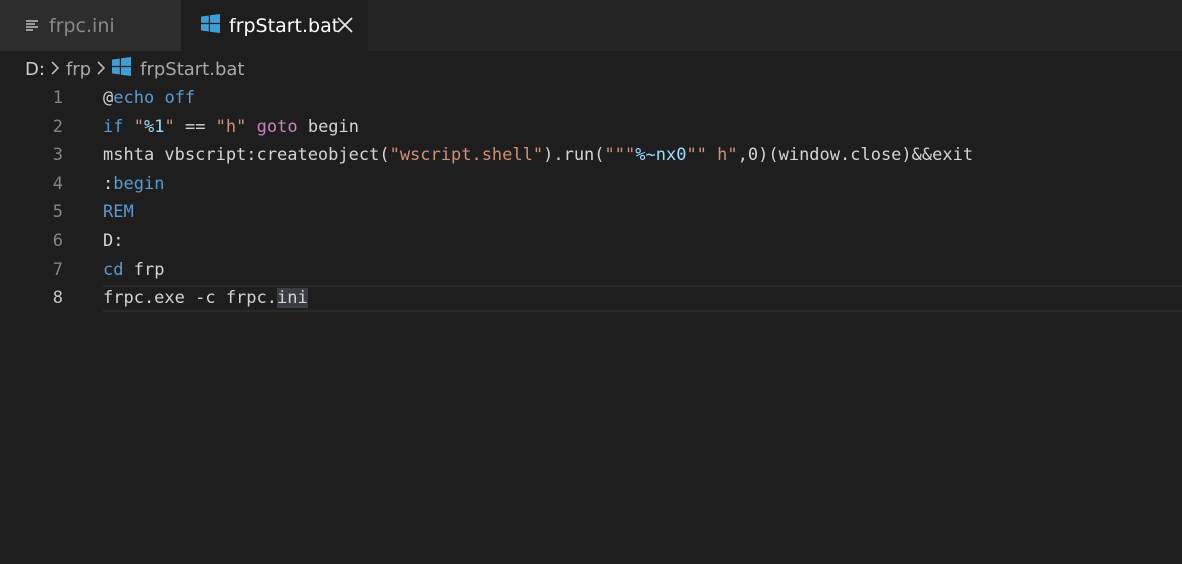  I want to click on code-text: @echo off, so click(149, 98).